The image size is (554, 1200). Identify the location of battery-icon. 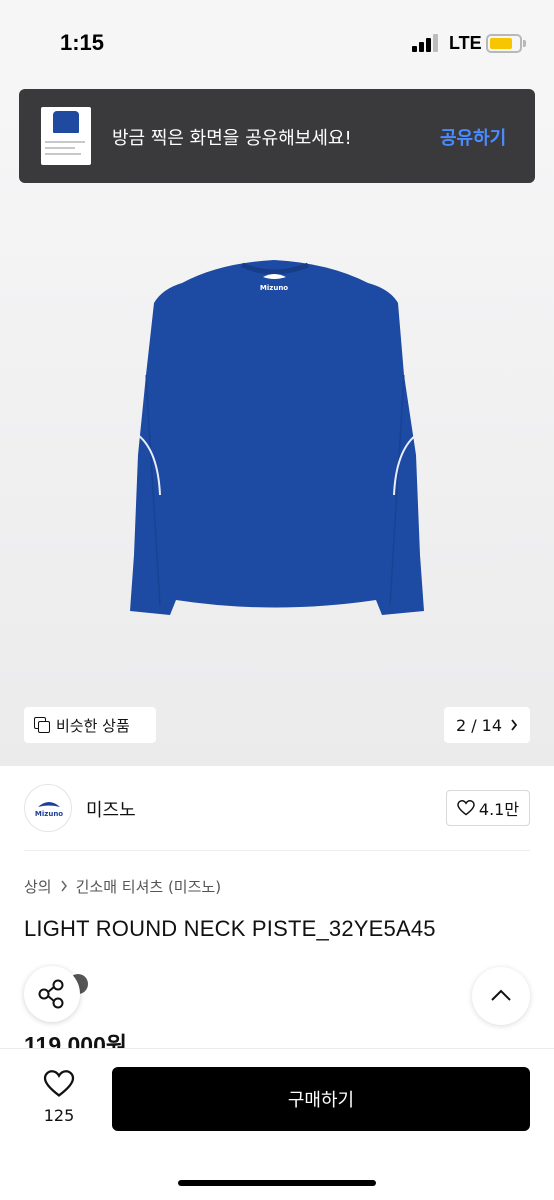
(504, 43).